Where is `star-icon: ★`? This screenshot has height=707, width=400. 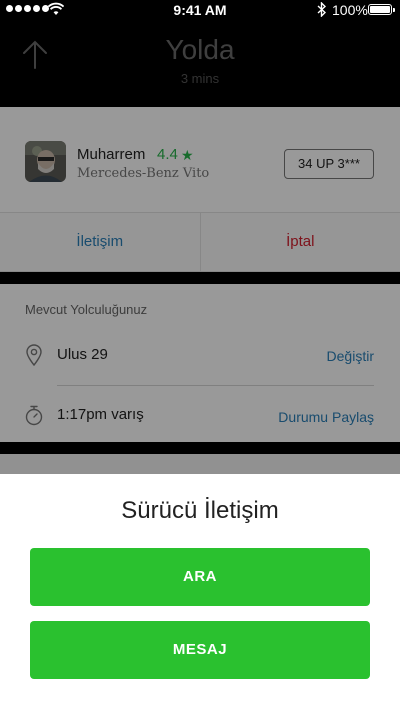
star-icon: ★ is located at coordinates (187, 155).